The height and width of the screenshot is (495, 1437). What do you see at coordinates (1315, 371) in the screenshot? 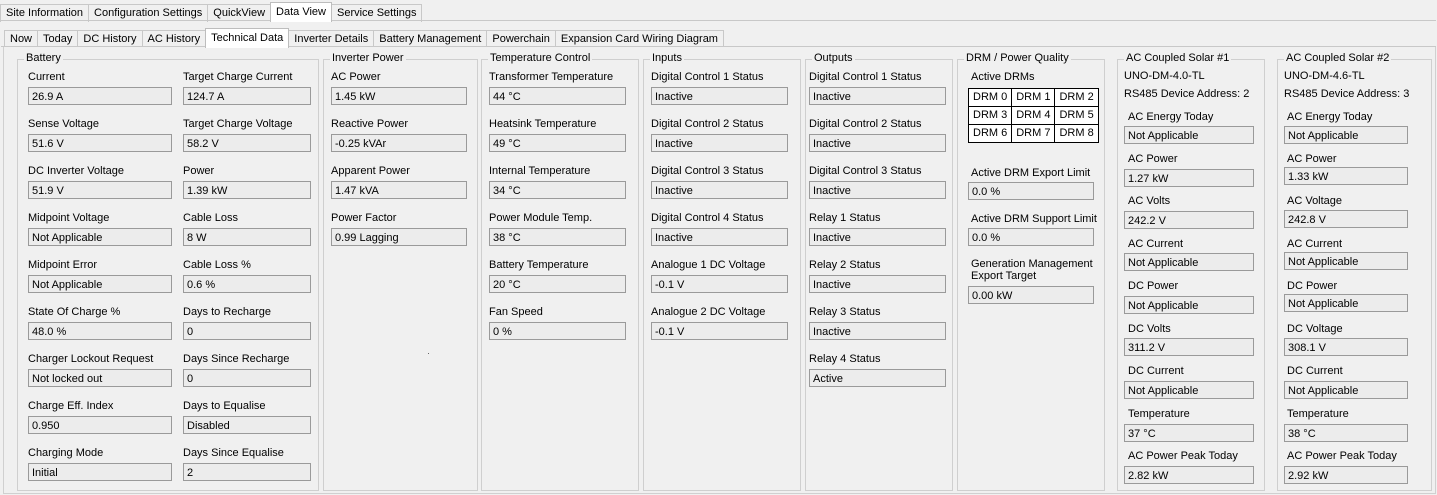
I see `ac-solar-2-dc-current-label: DC Current` at bounding box center [1315, 371].